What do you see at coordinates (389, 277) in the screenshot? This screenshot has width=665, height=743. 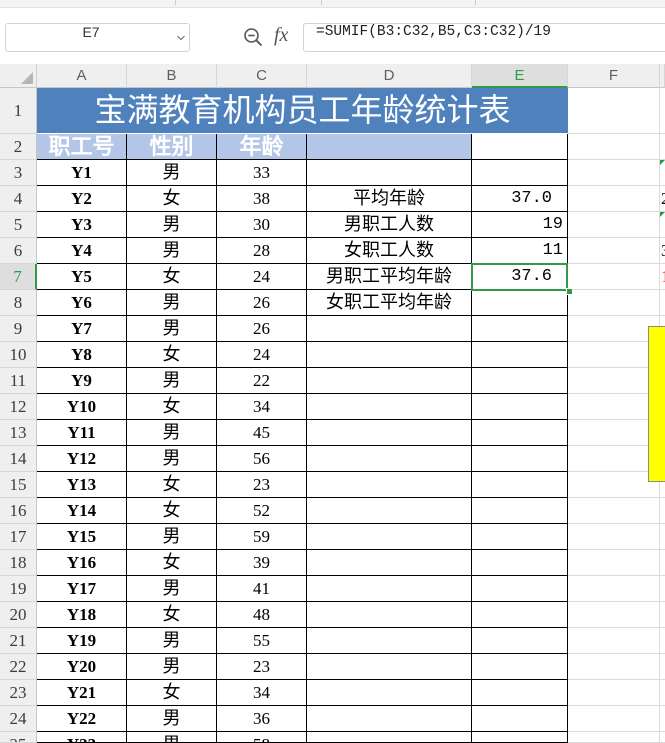 I see `stat-label-cell: 男职工平均年龄` at bounding box center [389, 277].